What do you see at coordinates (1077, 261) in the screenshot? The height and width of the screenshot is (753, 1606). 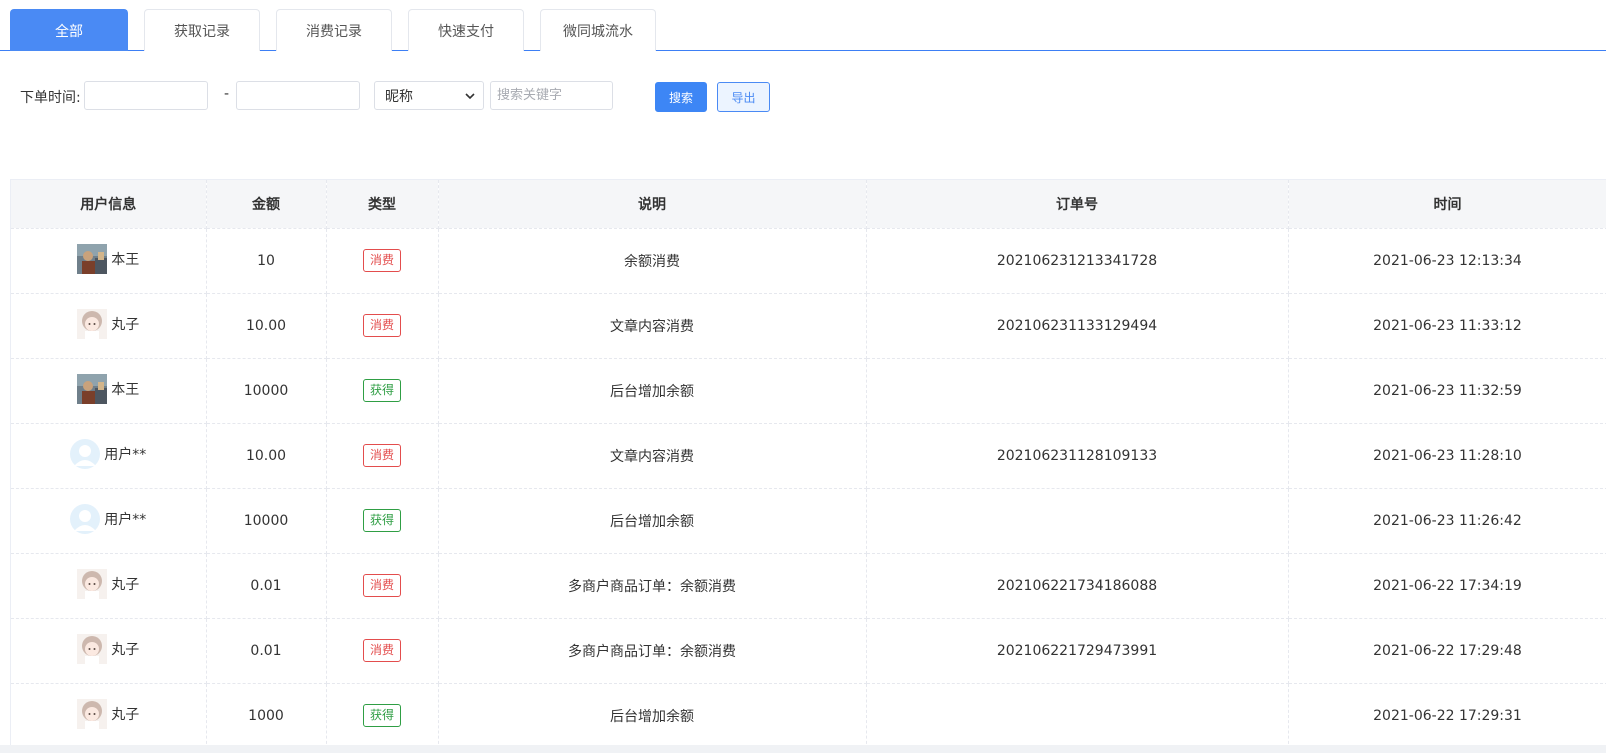 I see `order-number-cell: 202106231213341728` at bounding box center [1077, 261].